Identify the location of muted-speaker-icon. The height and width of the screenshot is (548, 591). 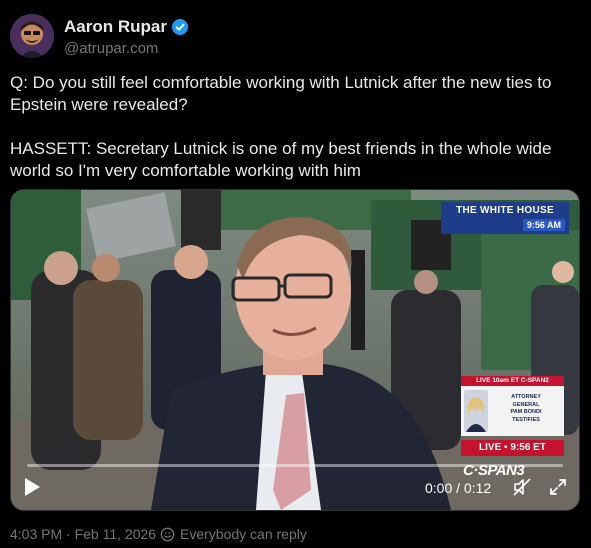
(522, 487).